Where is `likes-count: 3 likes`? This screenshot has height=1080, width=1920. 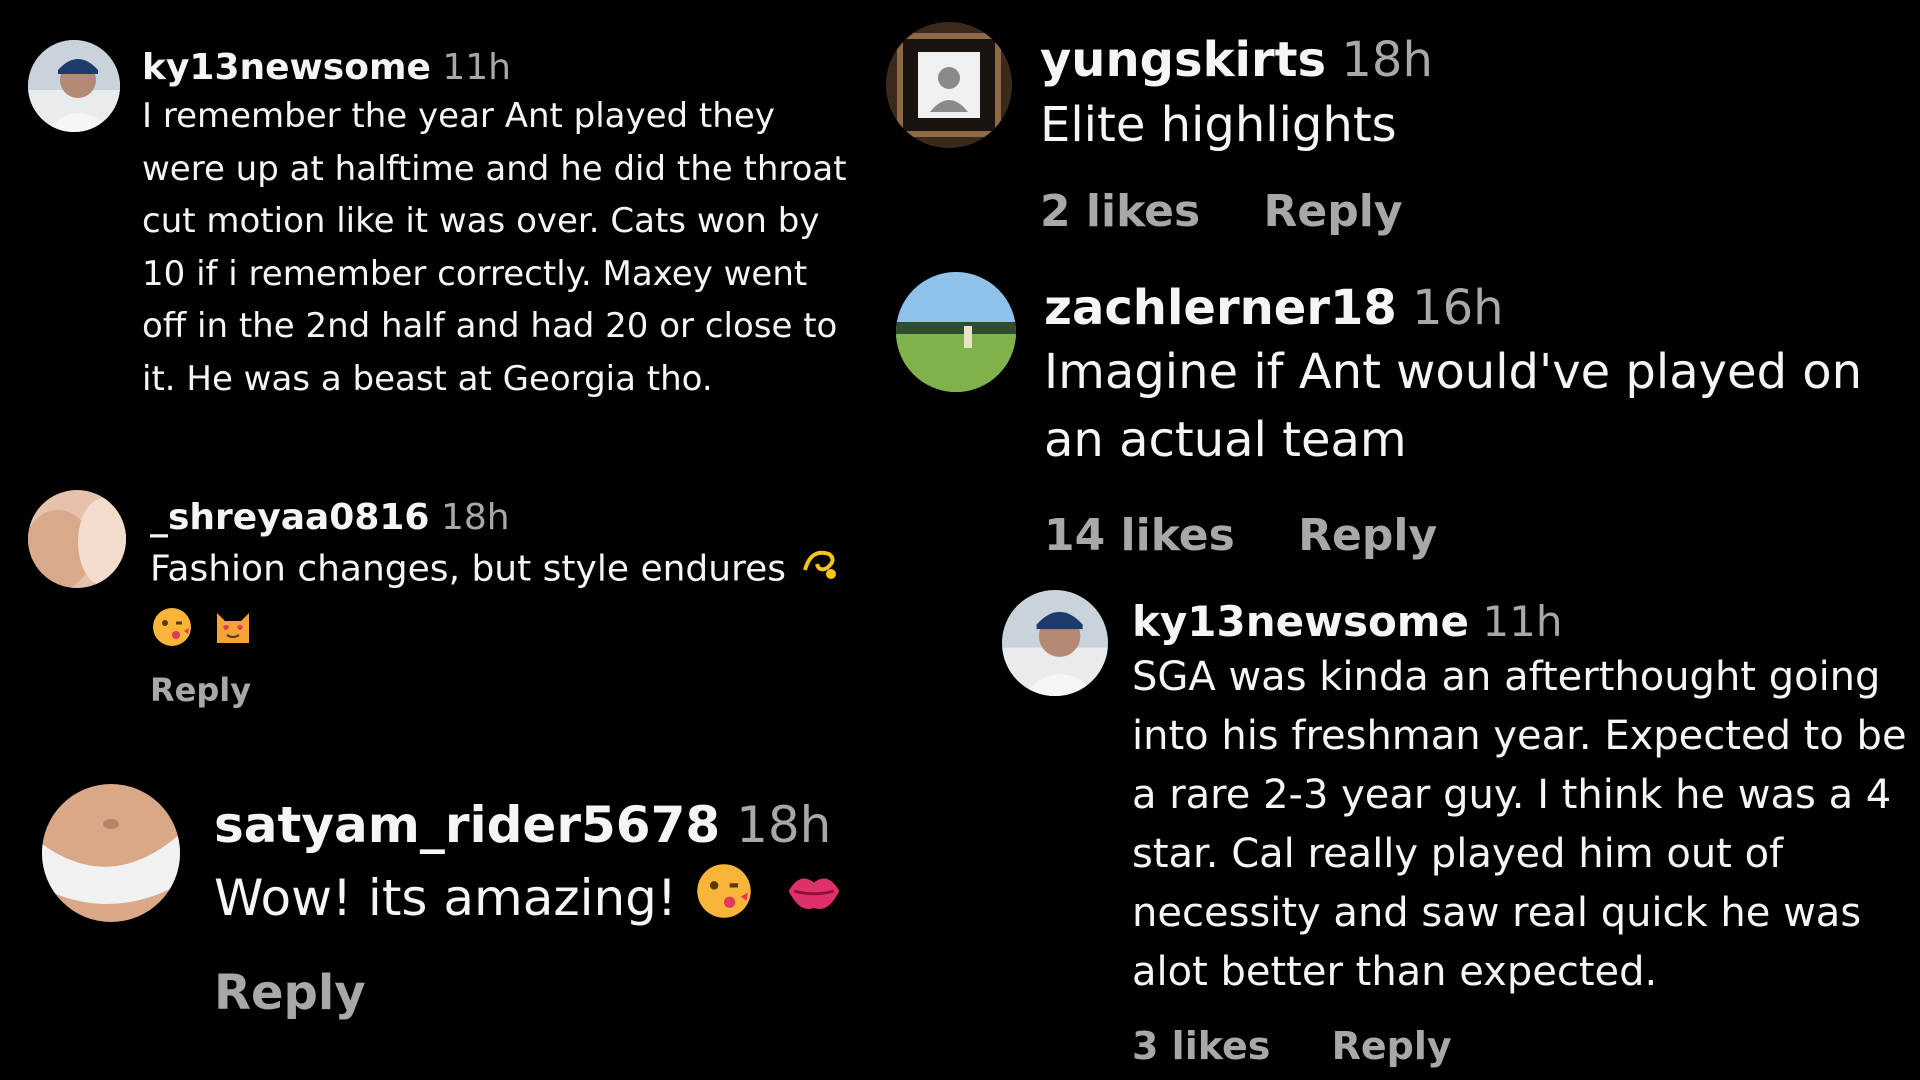 likes-count: 3 likes is located at coordinates (1201, 1046).